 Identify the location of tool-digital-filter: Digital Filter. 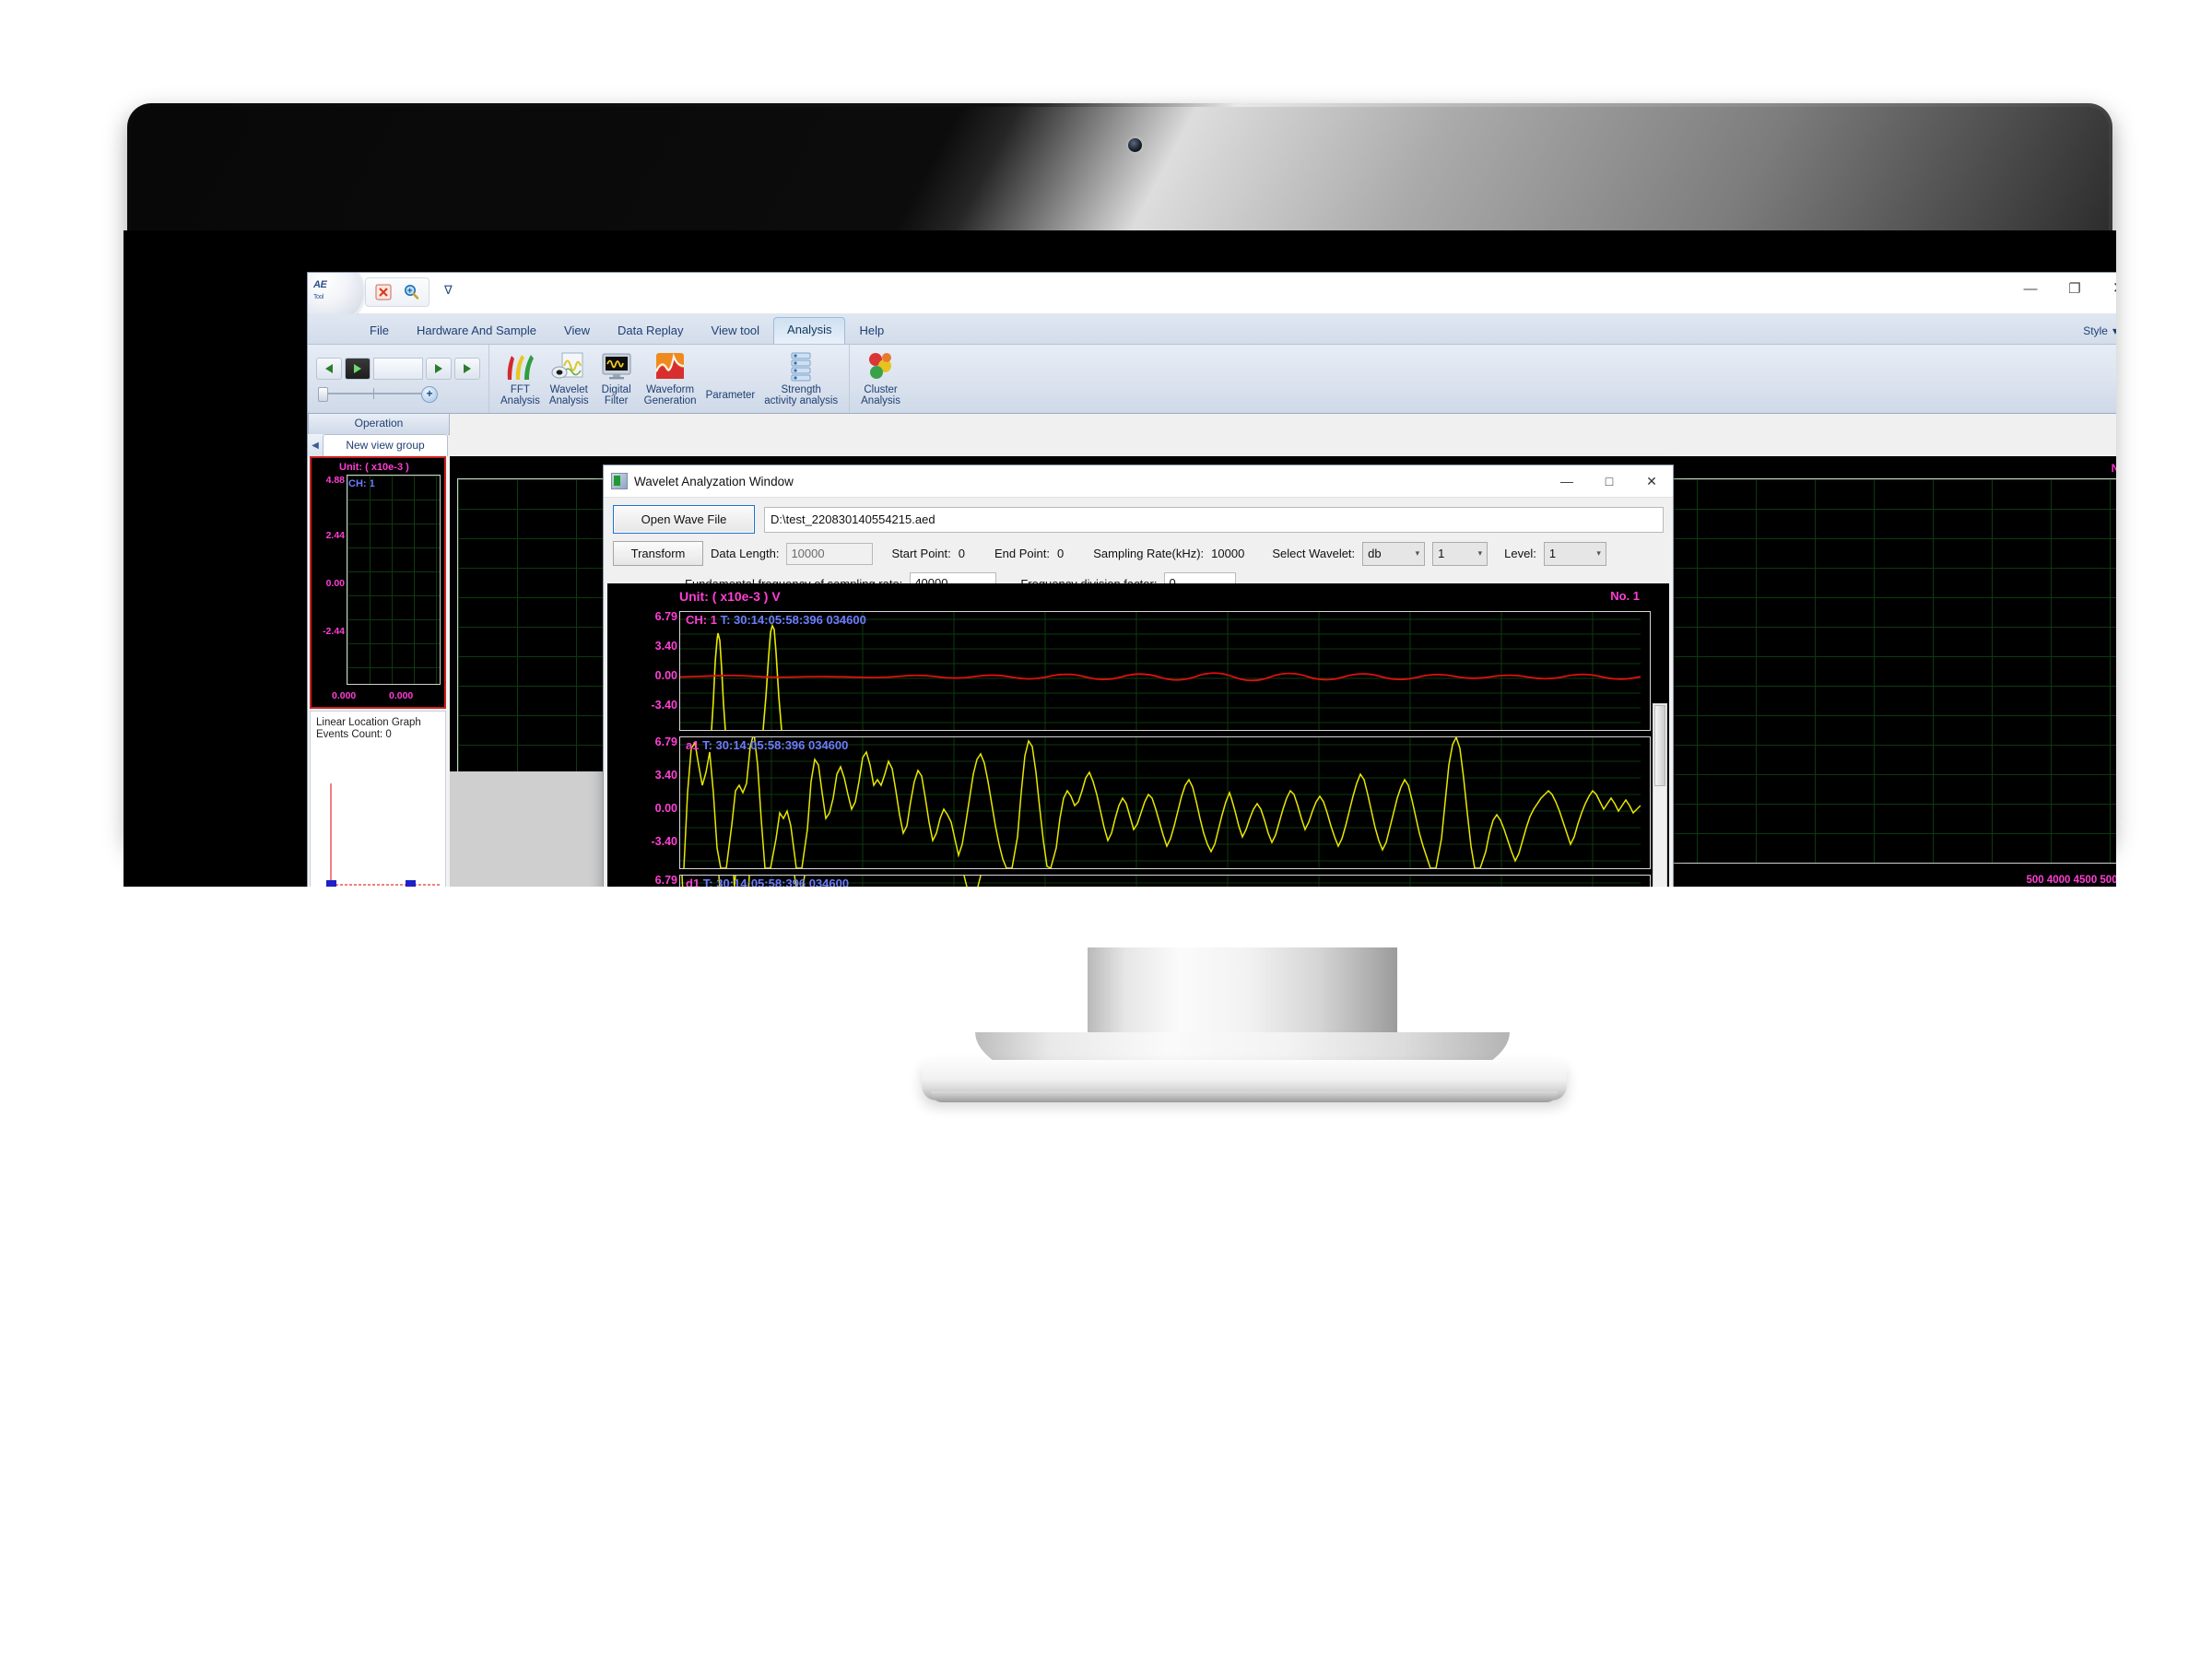
(617, 378).